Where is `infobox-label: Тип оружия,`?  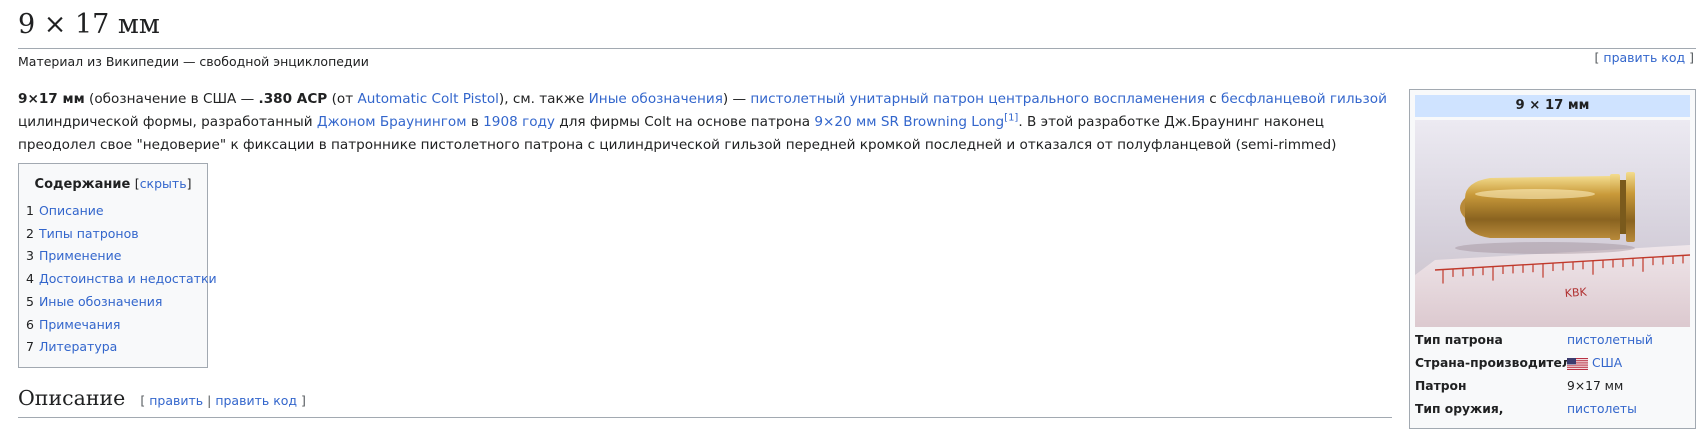 infobox-label: Тип оружия, is located at coordinates (1459, 409).